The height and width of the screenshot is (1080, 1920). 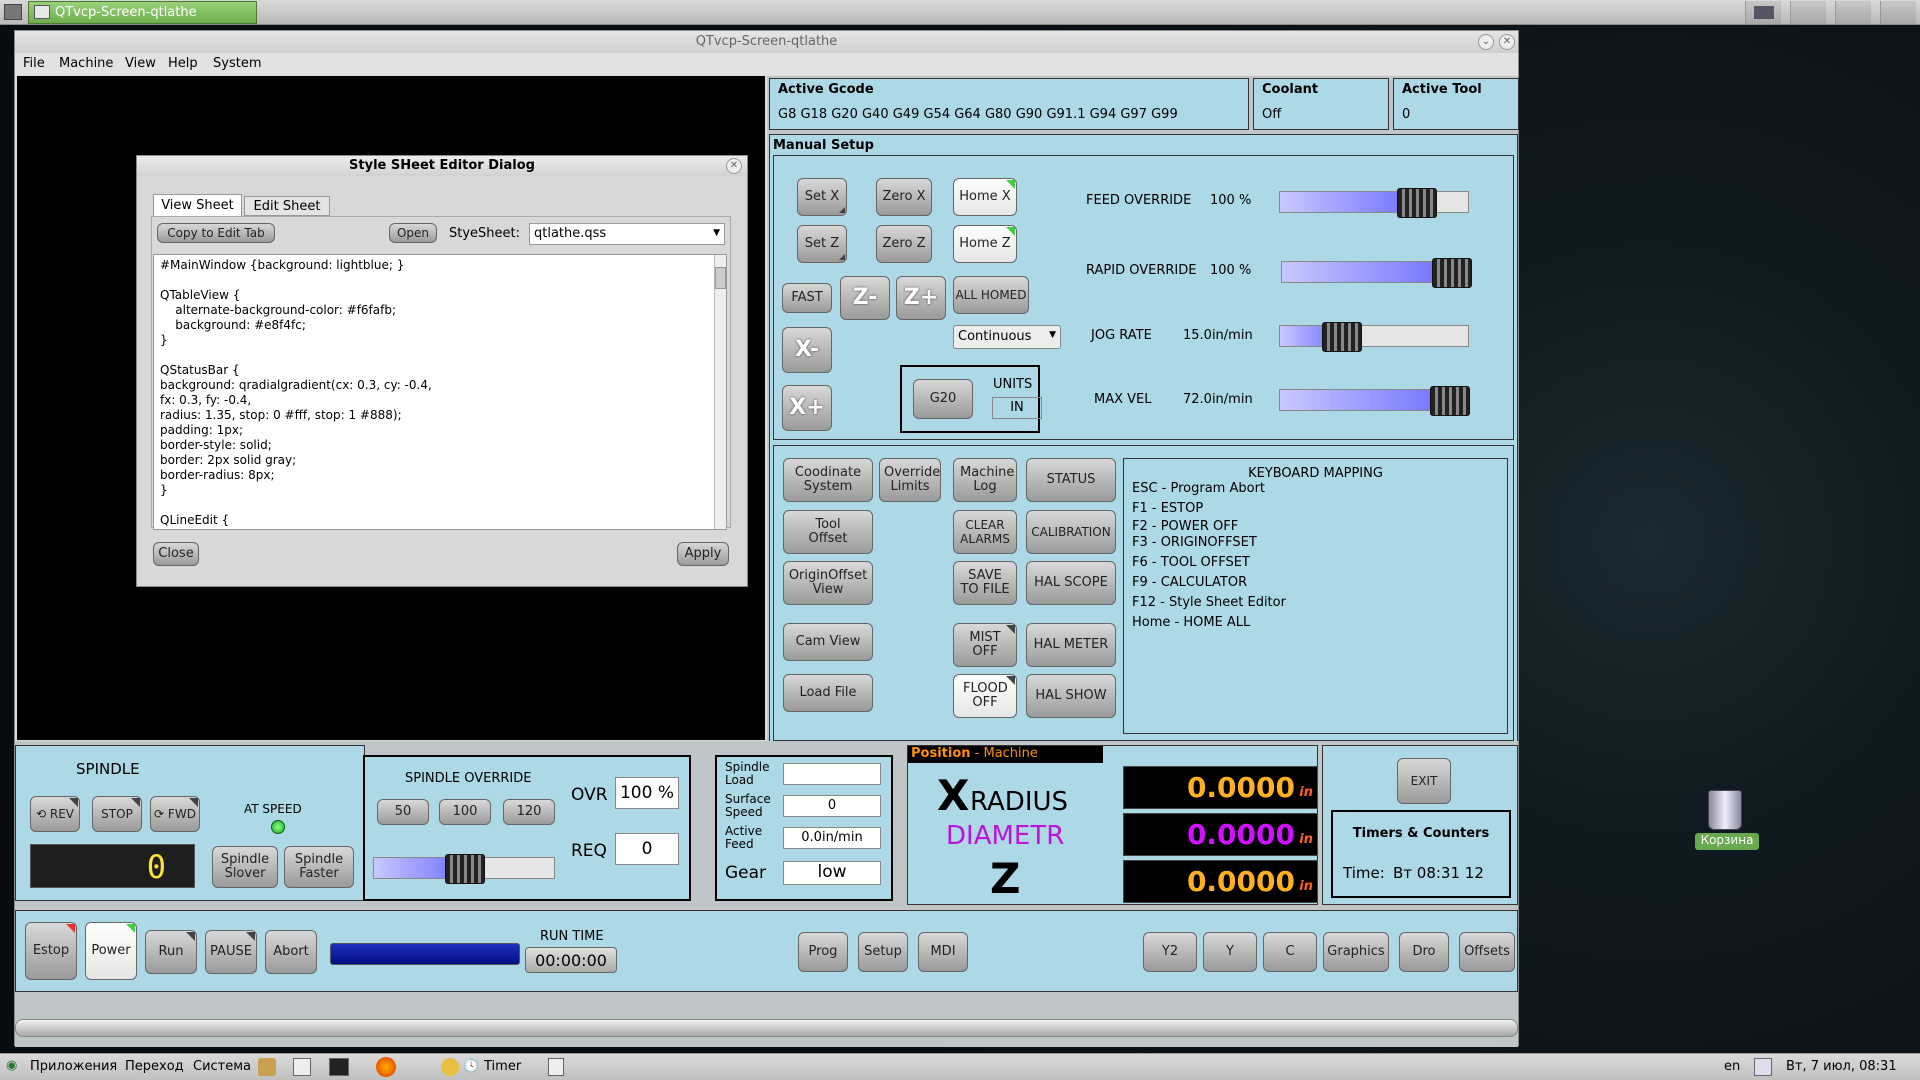 I want to click on power-button: Power, so click(x=111, y=951).